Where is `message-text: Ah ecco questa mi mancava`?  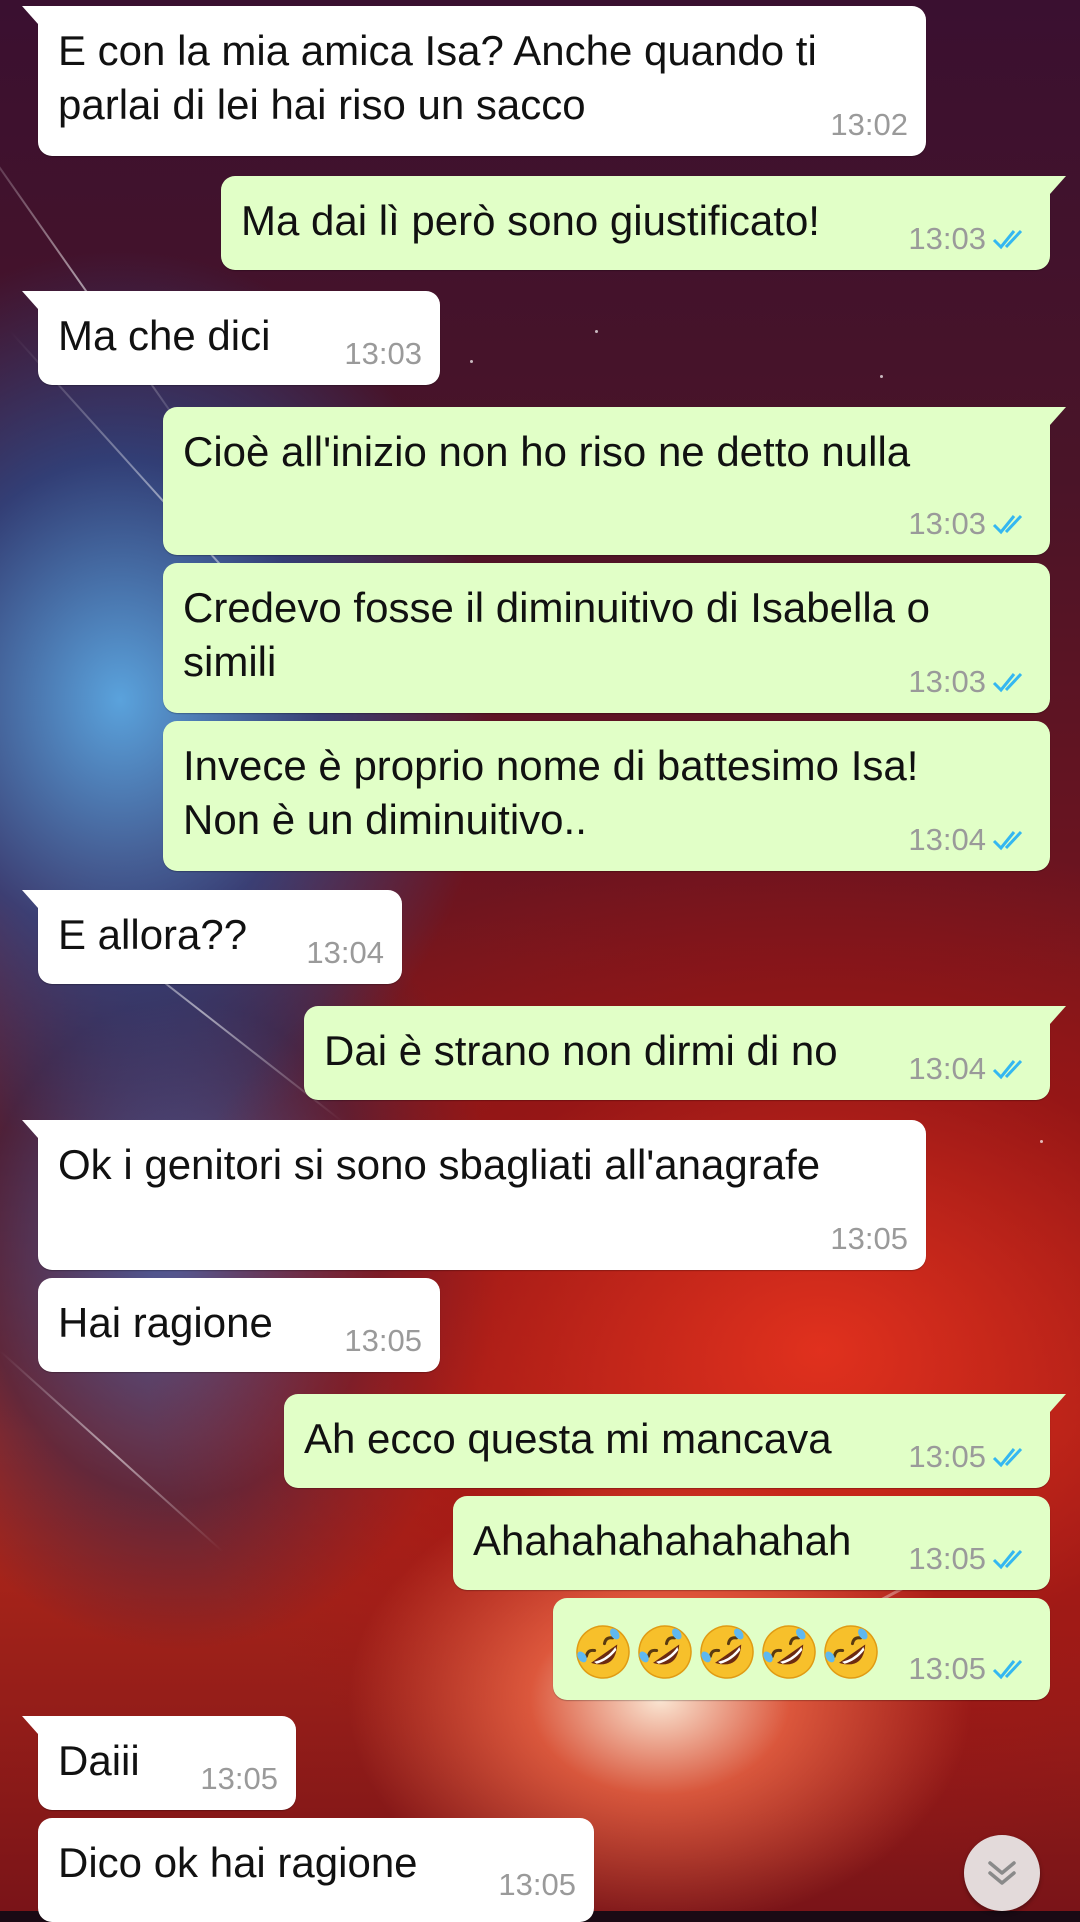
message-text: Ah ecco questa mi mancava is located at coordinates (568, 1438).